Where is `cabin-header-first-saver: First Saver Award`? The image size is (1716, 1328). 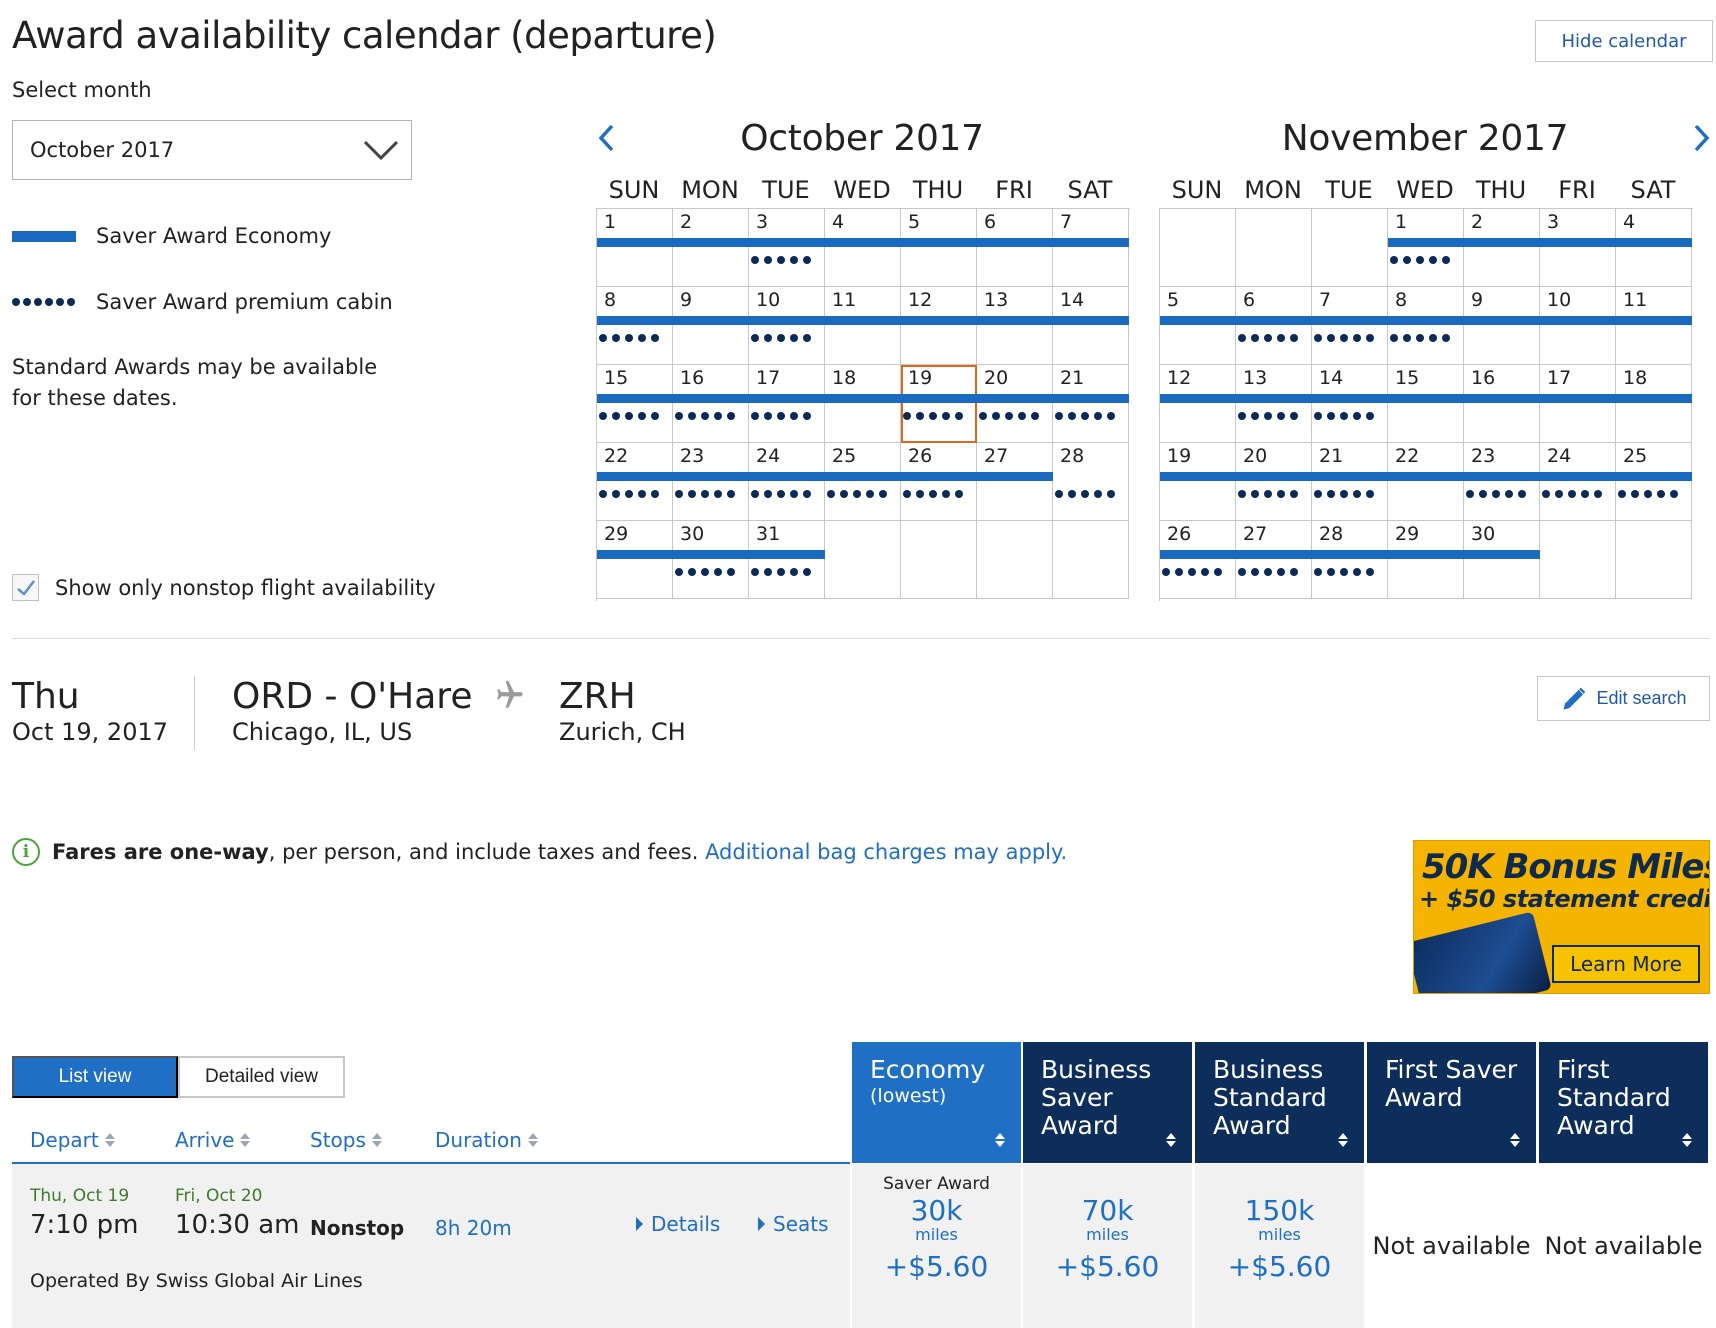
cabin-header-first-saver: First Saver Award is located at coordinates (1451, 1102).